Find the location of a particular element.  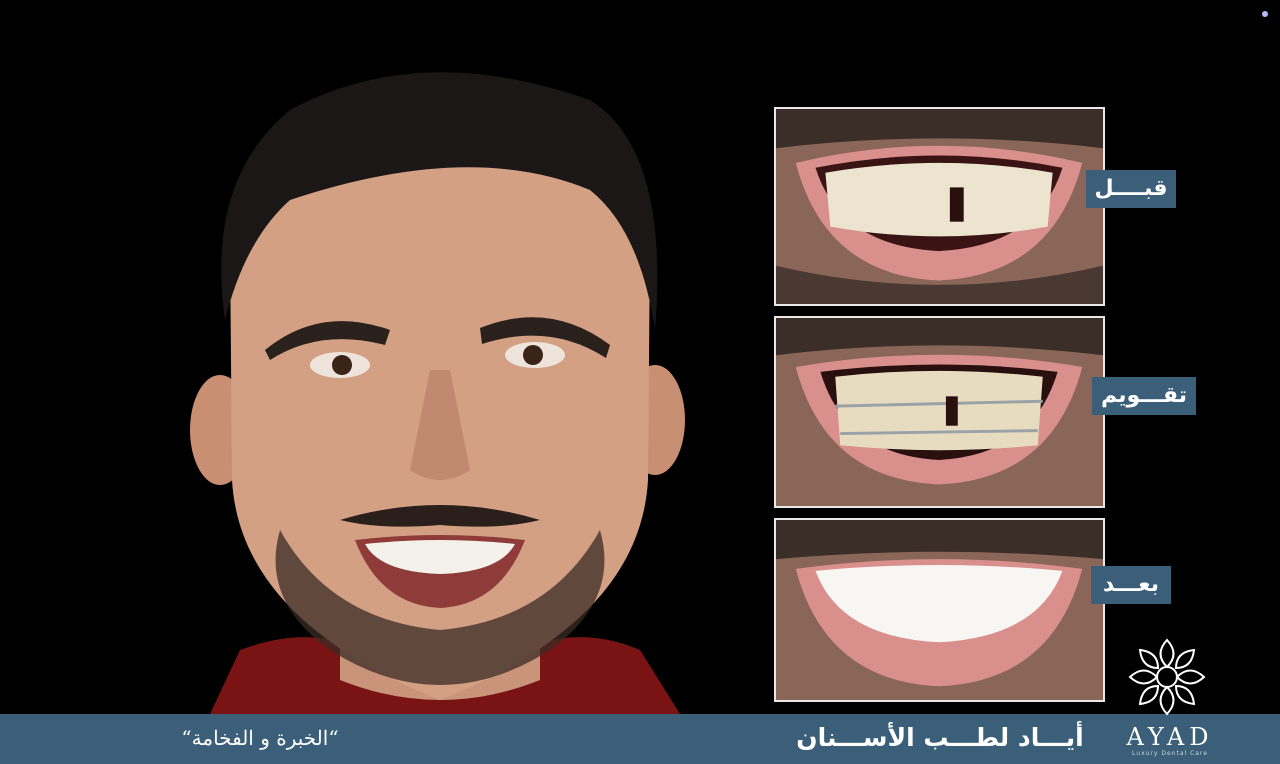

before-label: قبــــل is located at coordinates (1131, 189).